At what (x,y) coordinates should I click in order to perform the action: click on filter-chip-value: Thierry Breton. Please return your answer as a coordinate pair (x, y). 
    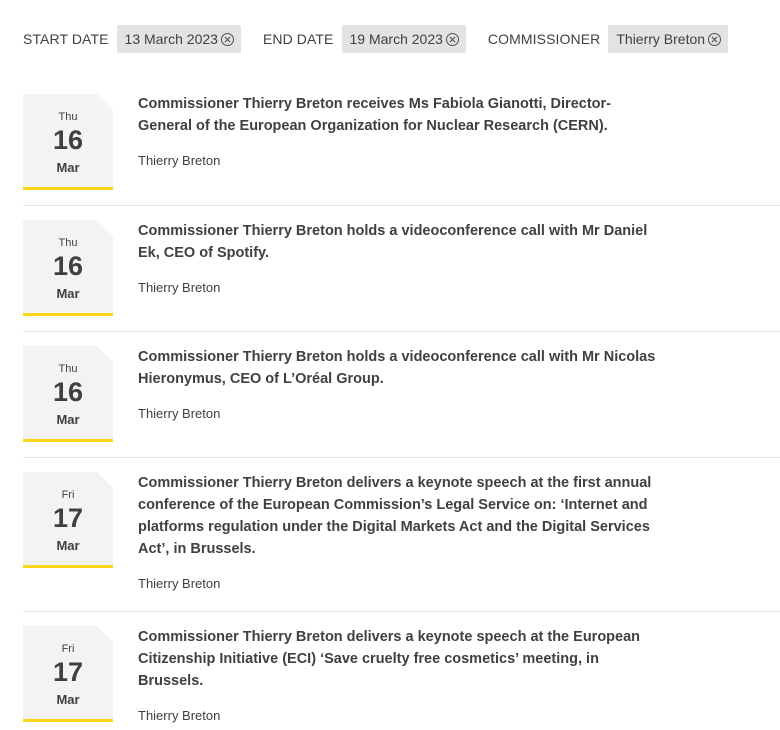
    Looking at the image, I should click on (661, 39).